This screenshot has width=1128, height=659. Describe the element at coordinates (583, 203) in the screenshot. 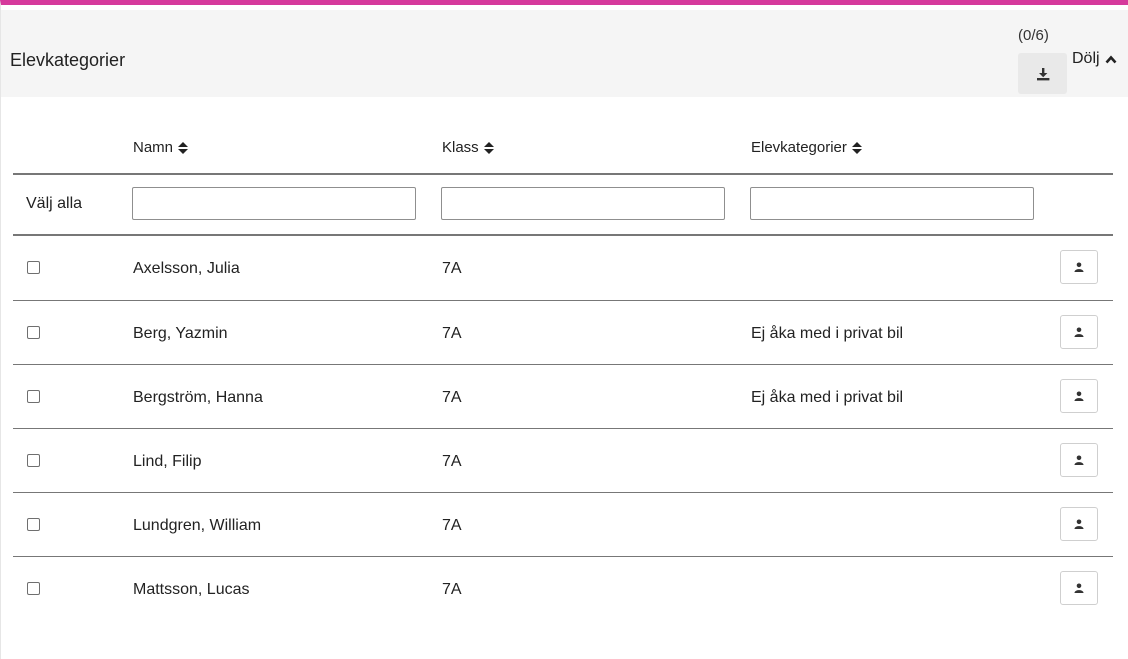

I see `class-filter-input` at that location.